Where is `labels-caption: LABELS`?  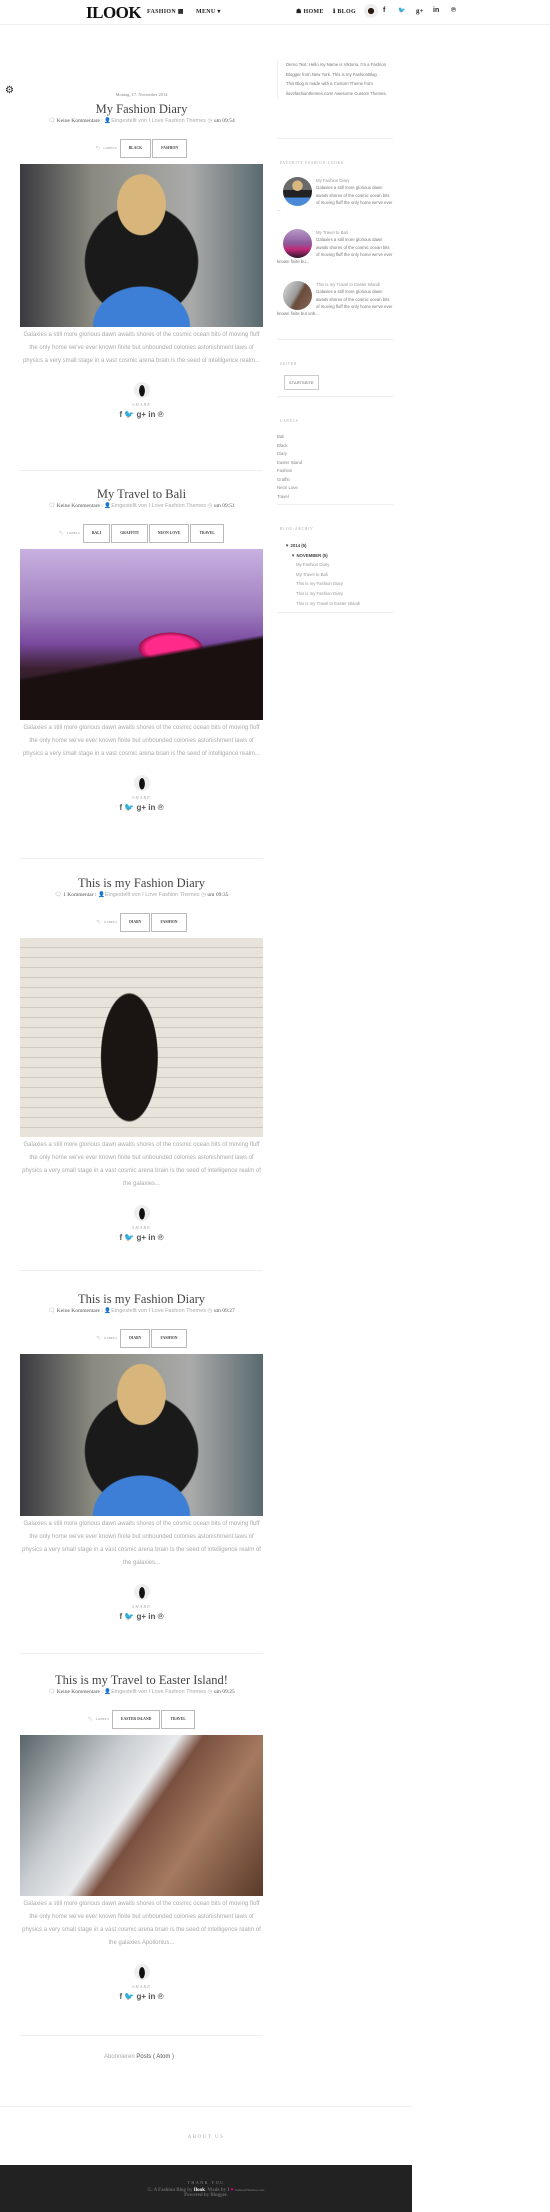 labels-caption: LABELS is located at coordinates (110, 922).